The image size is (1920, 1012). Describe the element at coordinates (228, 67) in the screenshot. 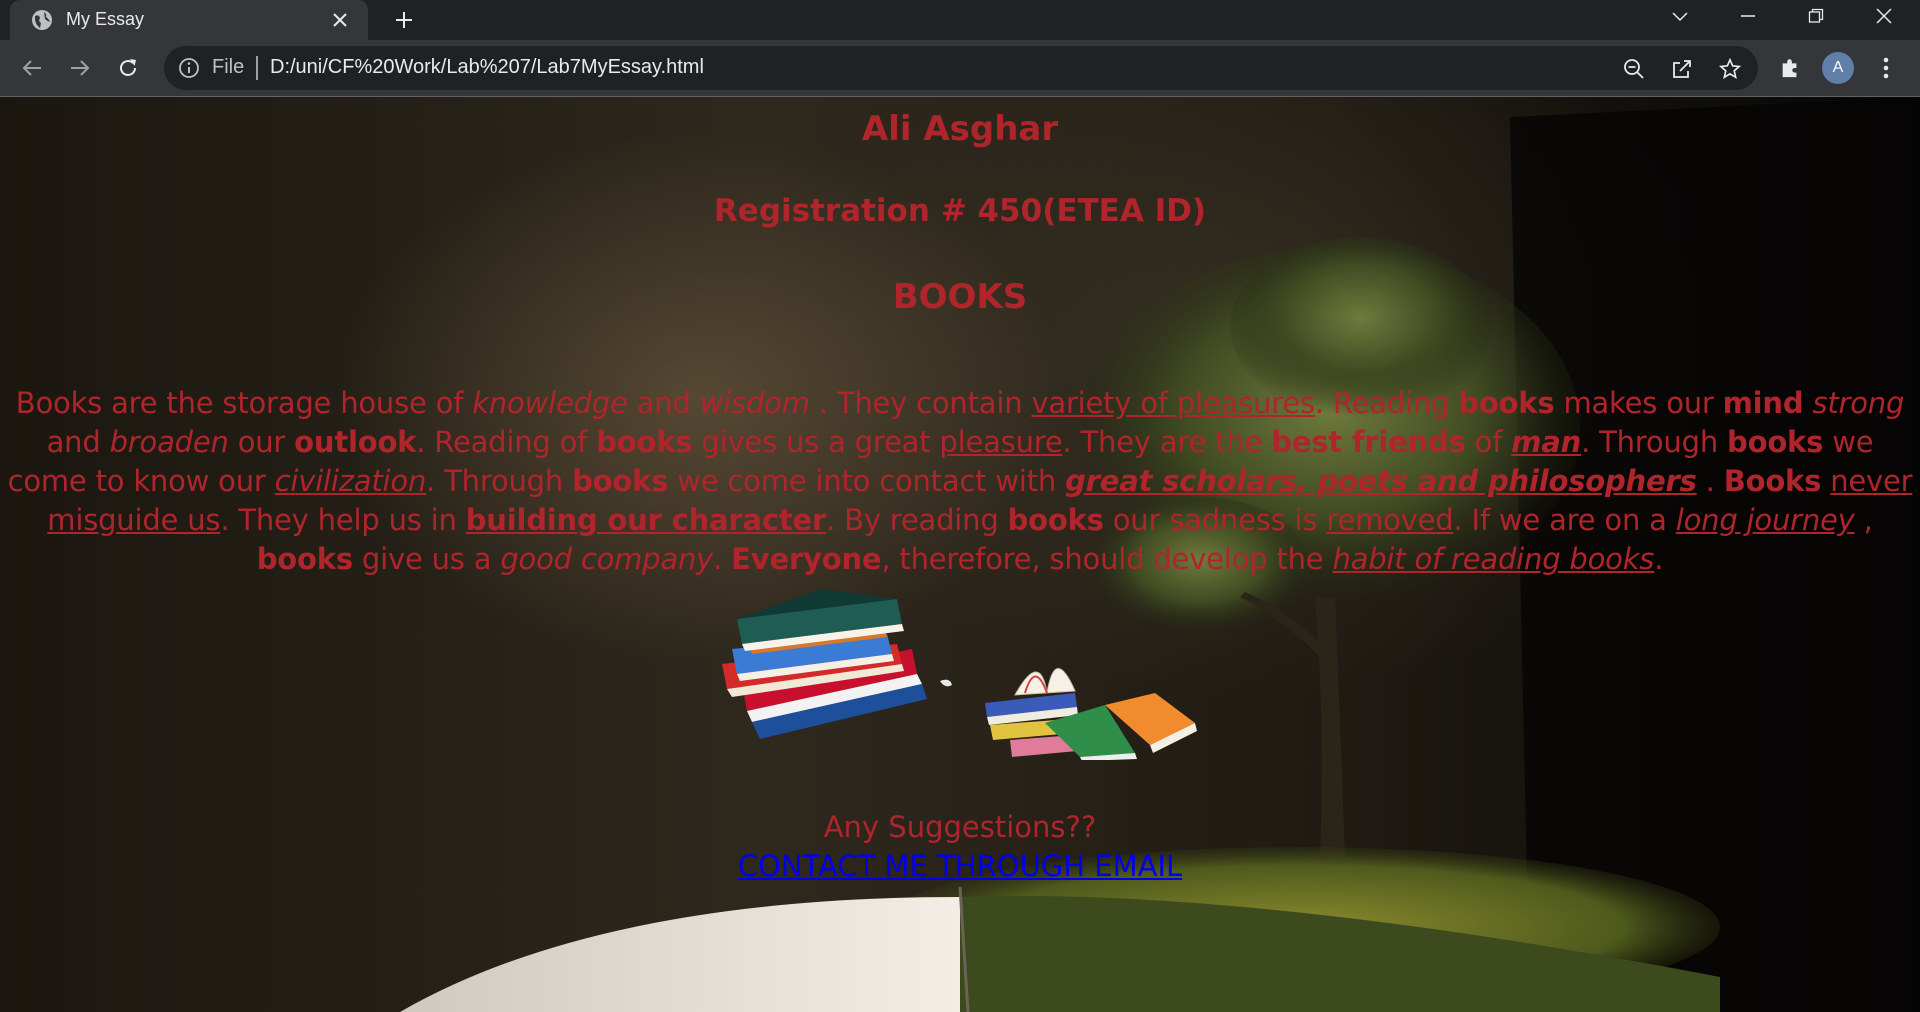

I see `address-scheme-label: File` at that location.